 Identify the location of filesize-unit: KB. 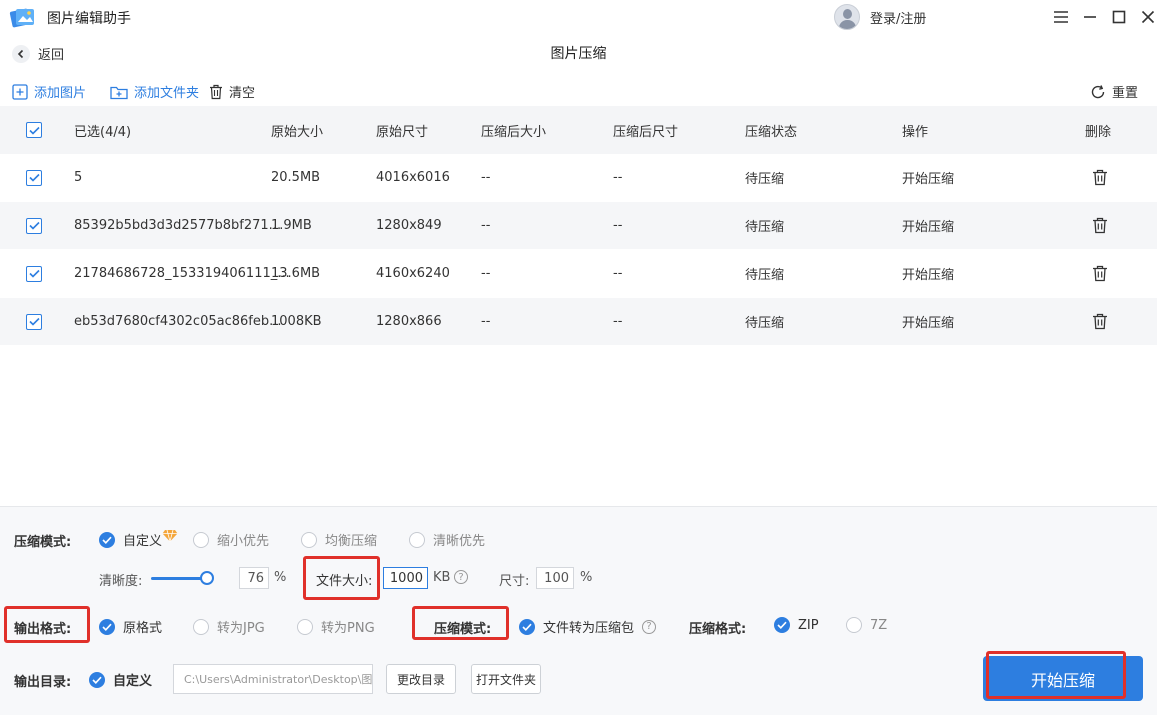
(442, 577).